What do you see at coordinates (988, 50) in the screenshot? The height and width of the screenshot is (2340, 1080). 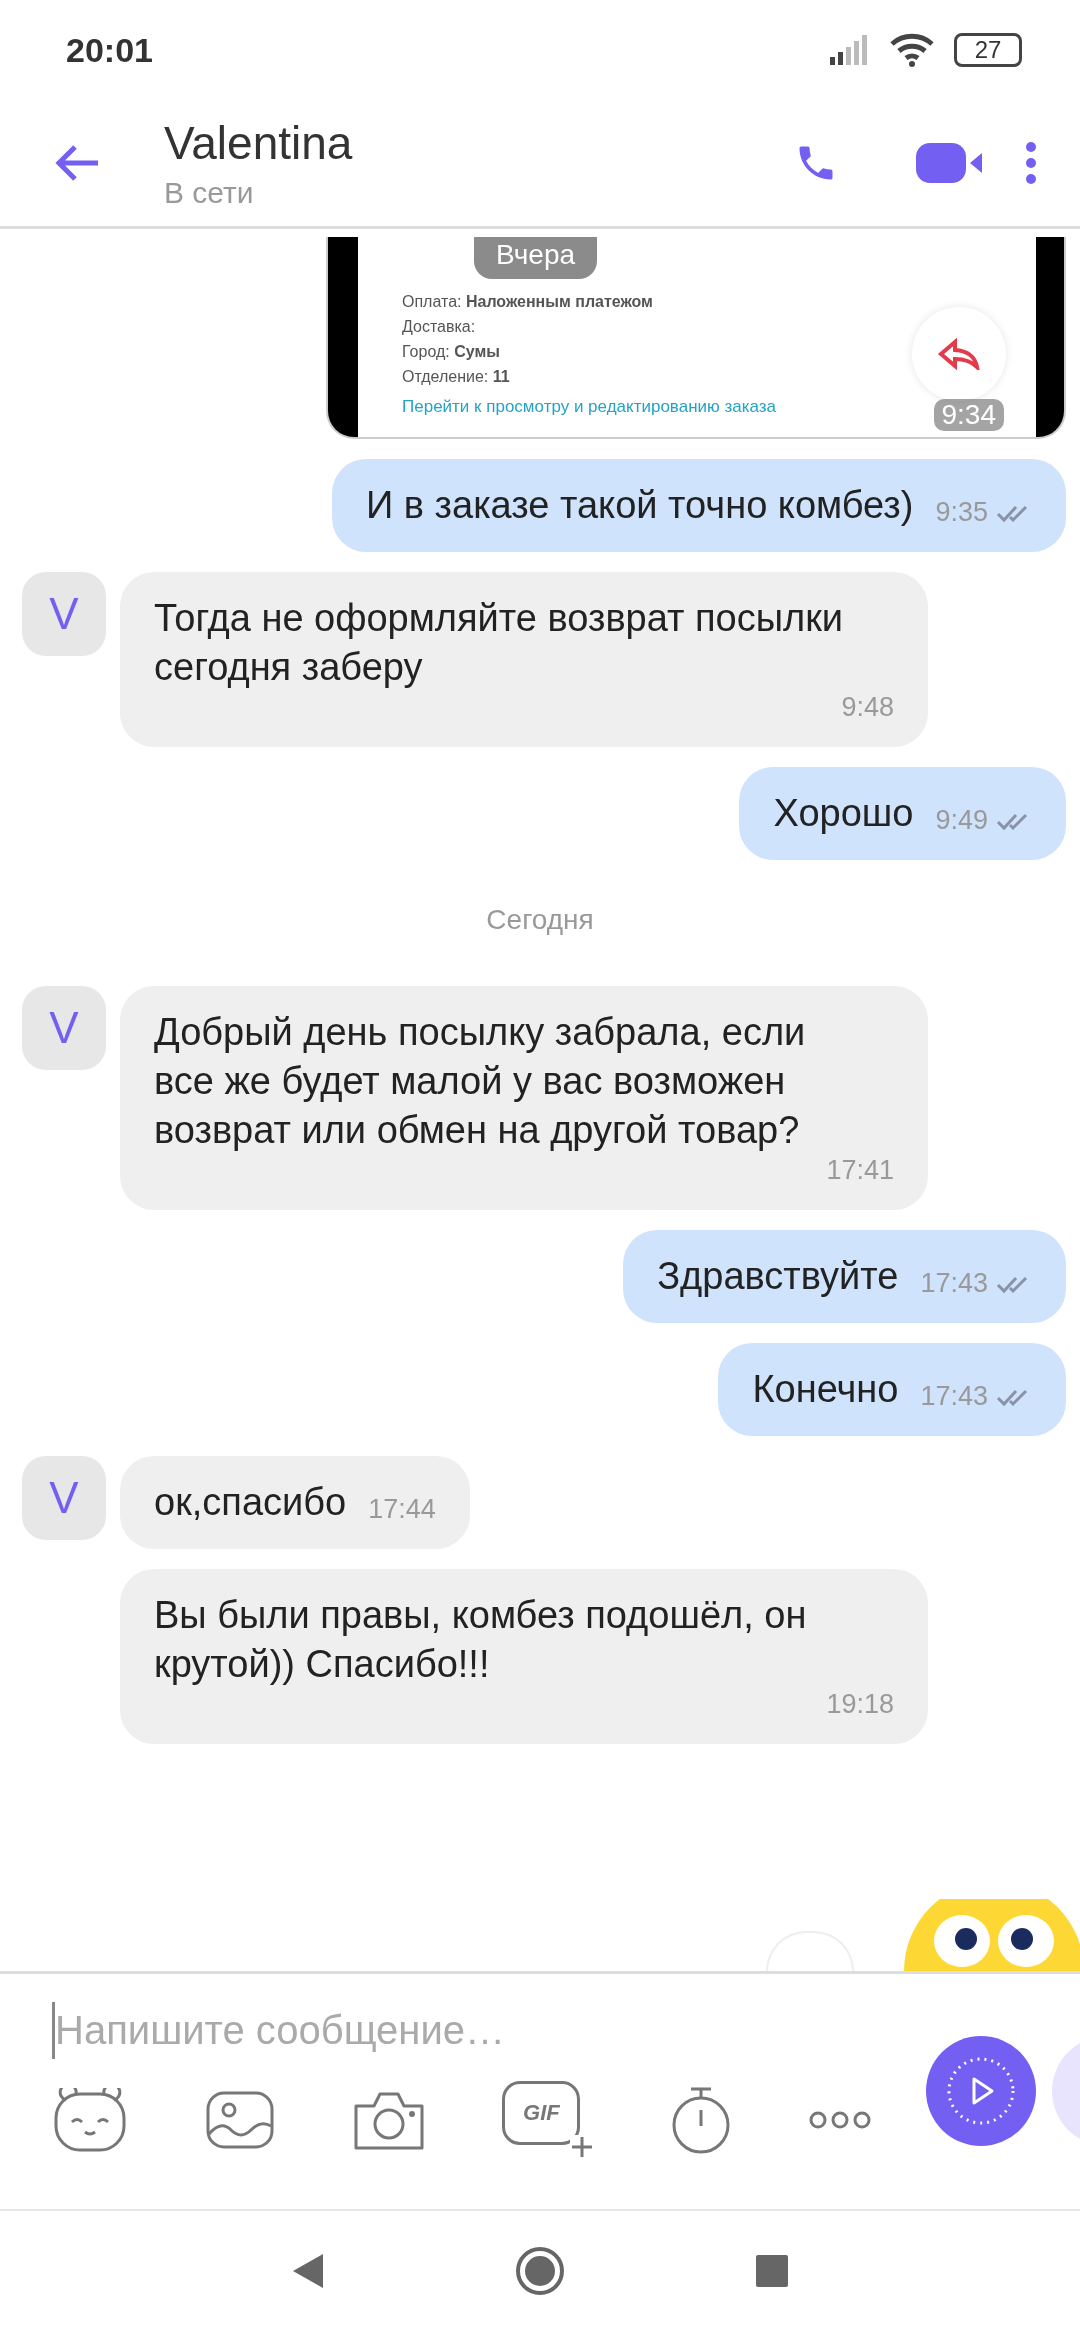 I see `battery-level: 27` at bounding box center [988, 50].